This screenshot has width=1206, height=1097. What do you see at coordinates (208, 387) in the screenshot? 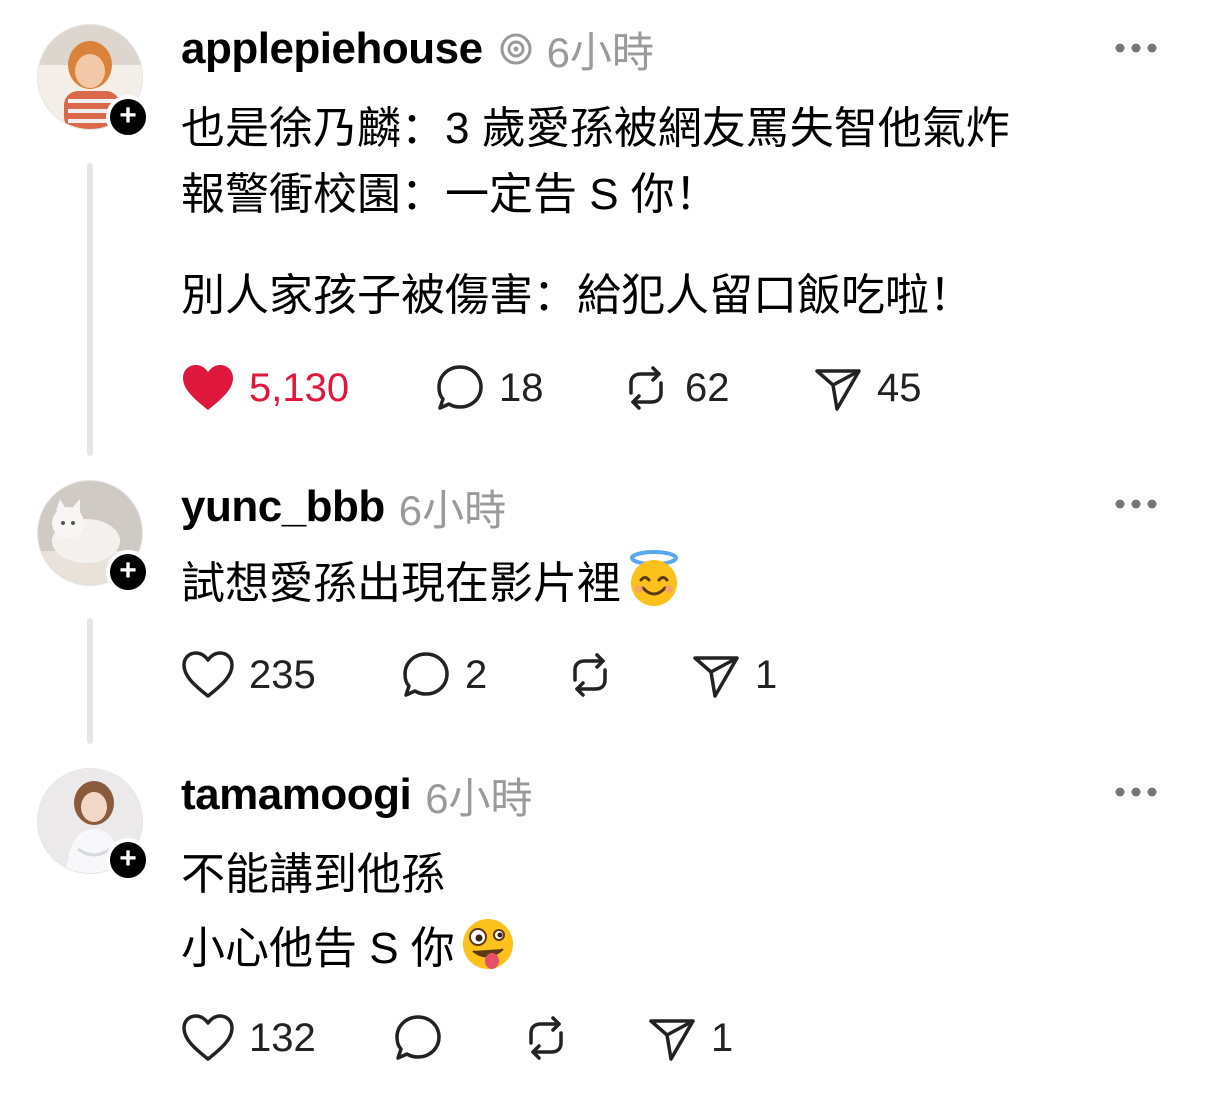
I see `heart-filled-icon` at bounding box center [208, 387].